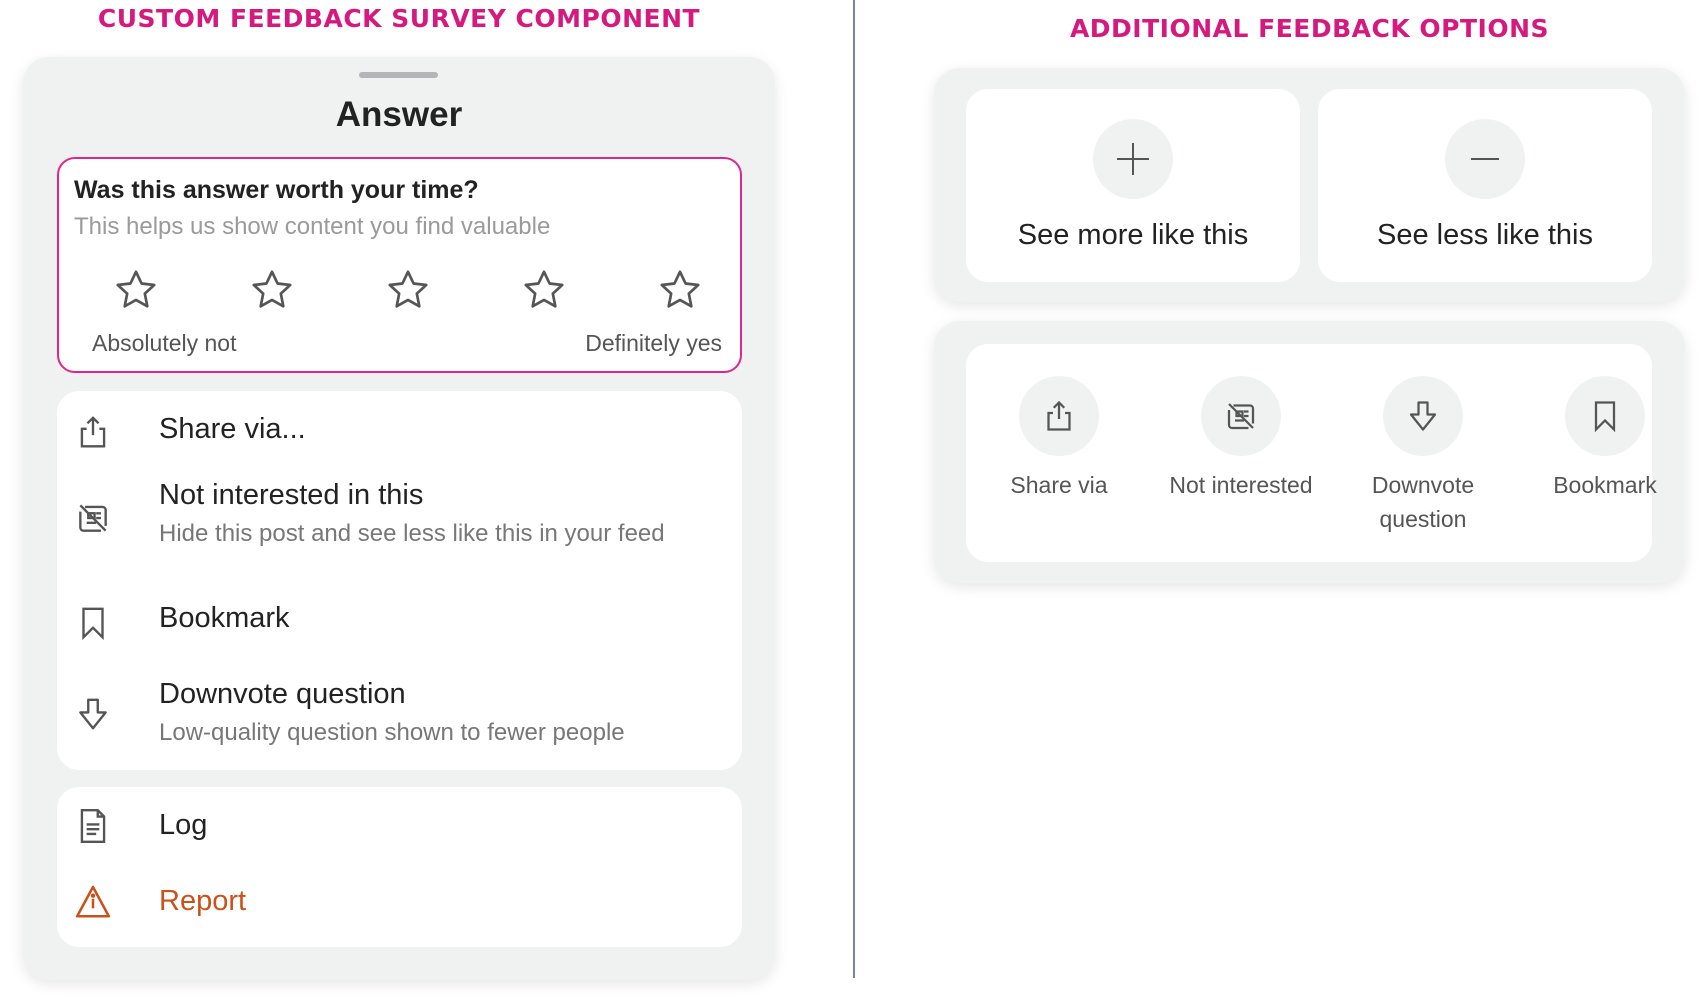  I want to click on menu-item-label: Report, so click(203, 901).